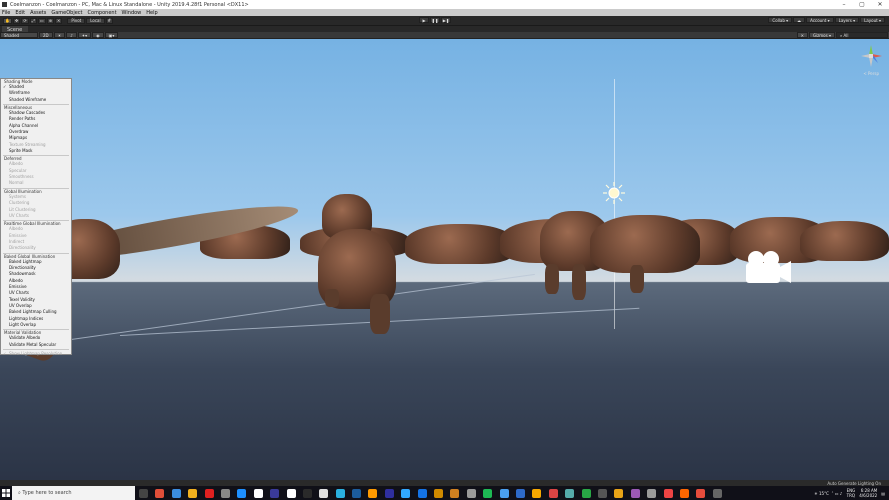 This screenshot has height=500, width=889. Describe the element at coordinates (844, 4) in the screenshot. I see `minimize-button: –` at that location.